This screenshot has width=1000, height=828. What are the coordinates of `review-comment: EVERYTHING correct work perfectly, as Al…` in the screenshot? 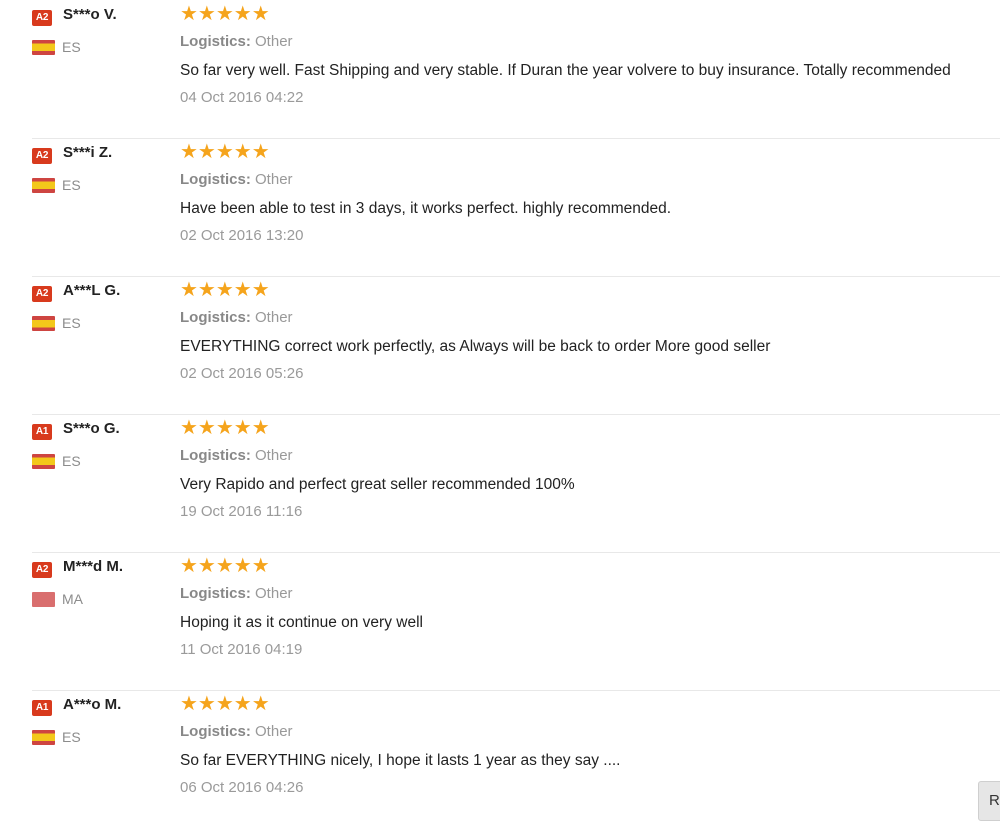 It's located at (475, 346).